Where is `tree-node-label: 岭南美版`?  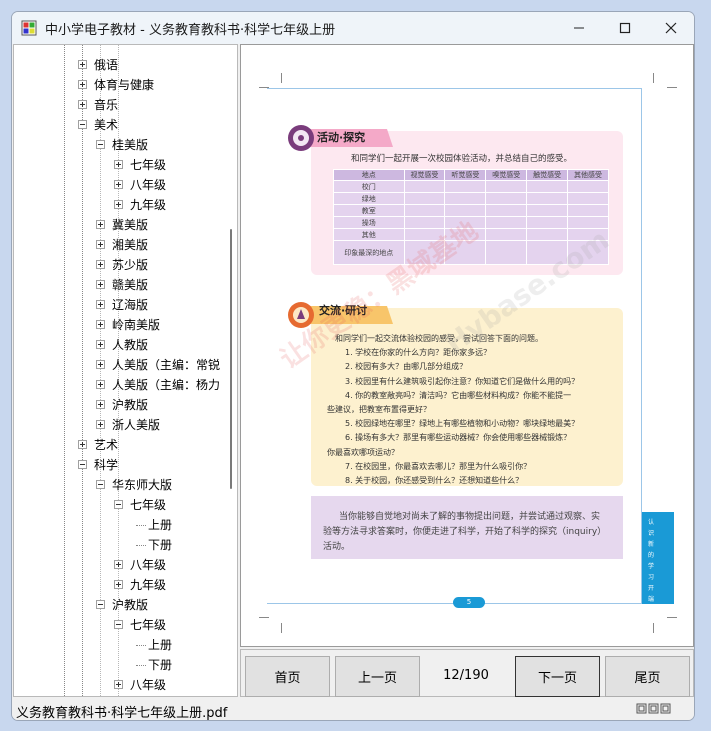 tree-node-label: 岭南美版 is located at coordinates (136, 325).